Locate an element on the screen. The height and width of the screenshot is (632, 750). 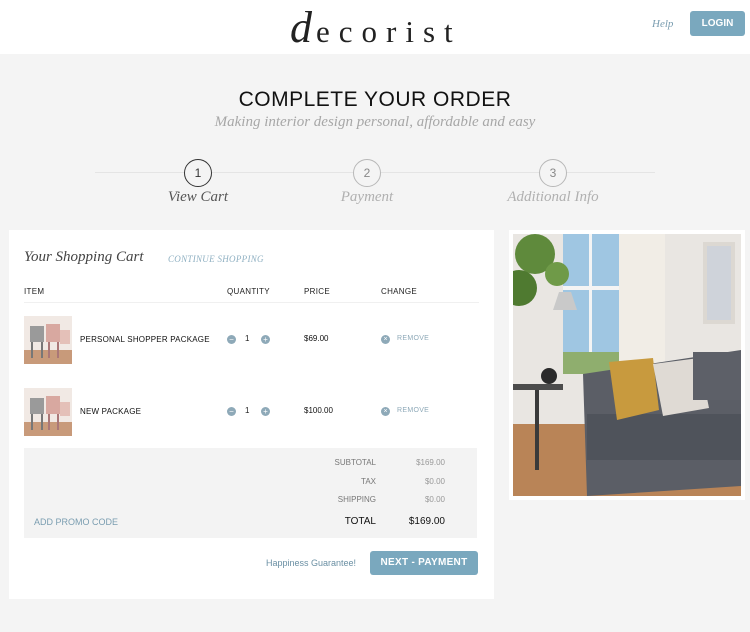
column-header-quantity: QUANTITY is located at coordinates (248, 291).